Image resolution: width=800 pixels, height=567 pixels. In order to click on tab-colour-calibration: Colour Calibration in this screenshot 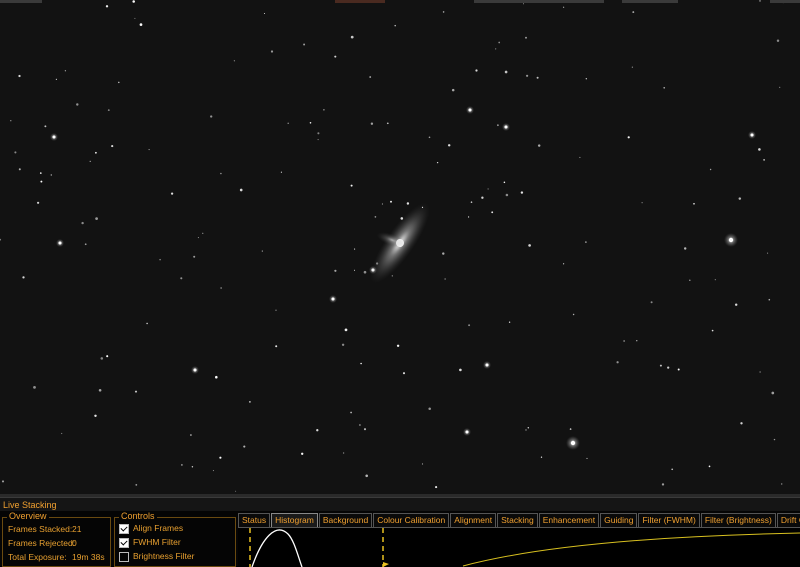, I will do `click(411, 520)`.